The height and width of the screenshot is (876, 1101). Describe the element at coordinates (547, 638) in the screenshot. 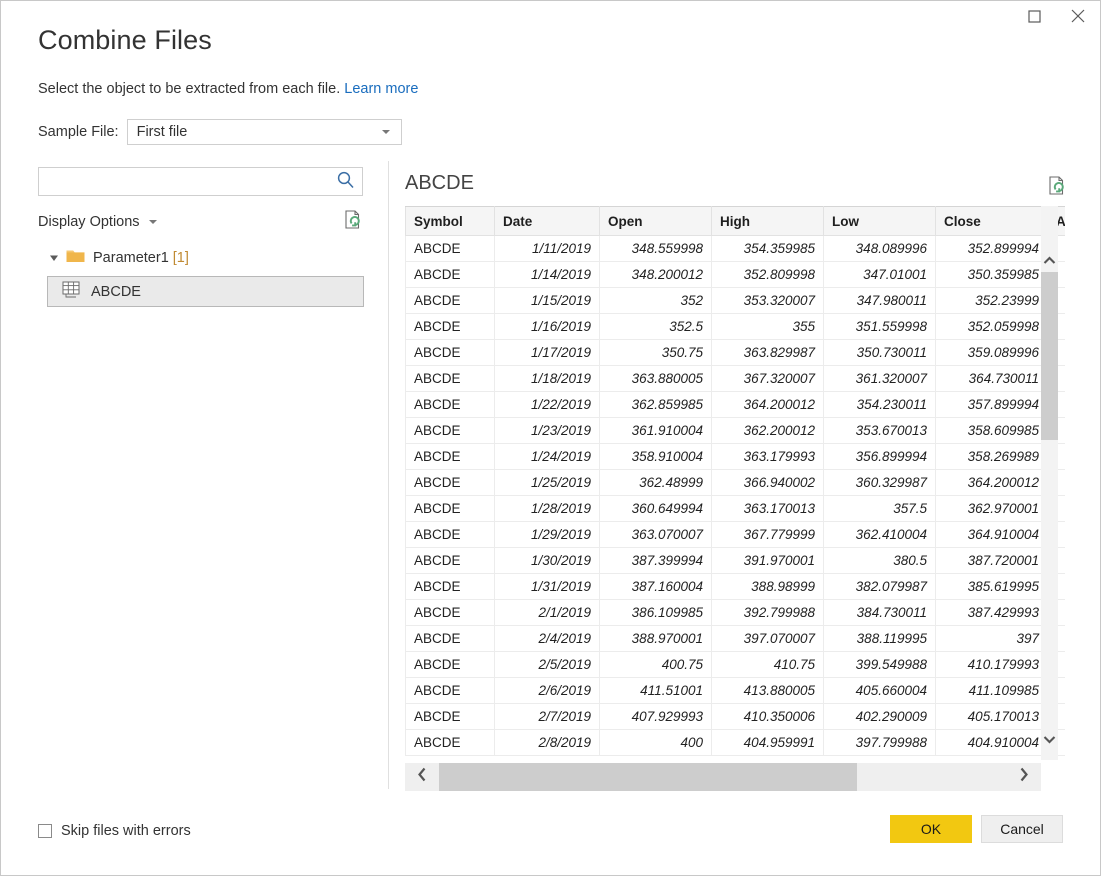

I see `table-cell: 2/4/2019` at that location.